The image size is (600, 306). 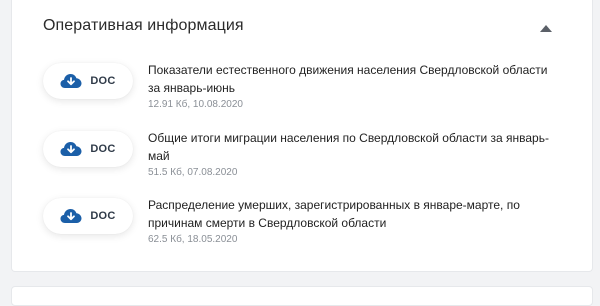 I want to click on collapse-toggle-button, so click(x=546, y=28).